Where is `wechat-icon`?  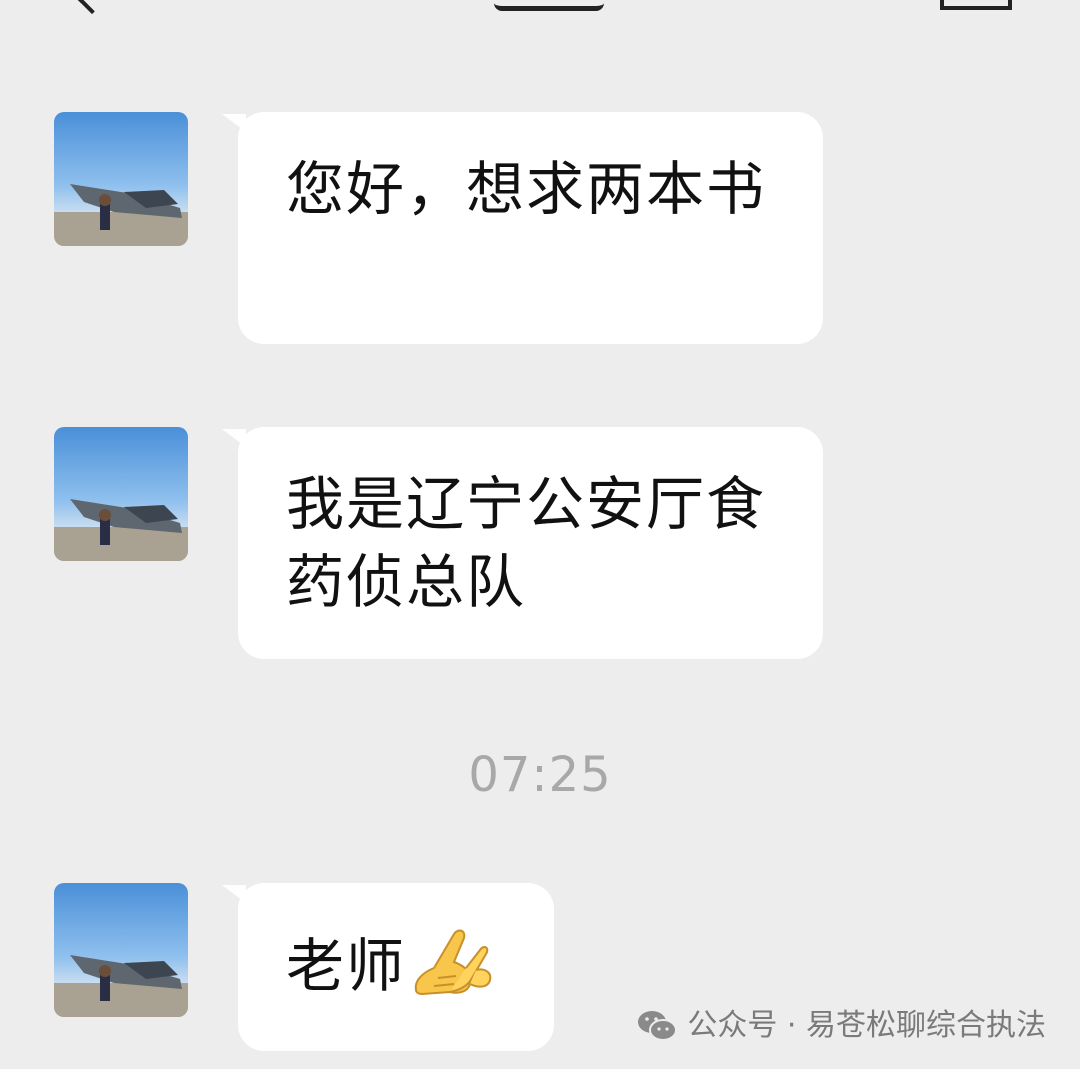 wechat-icon is located at coordinates (658, 1026).